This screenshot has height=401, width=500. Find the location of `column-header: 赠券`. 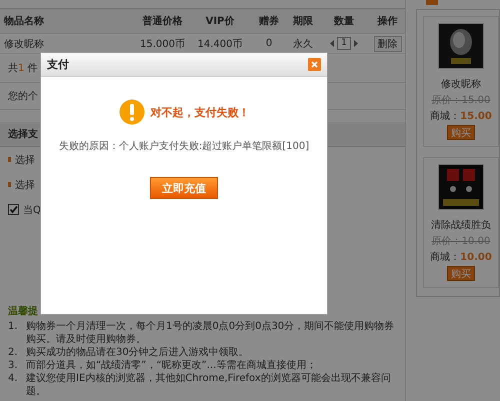

column-header: 赠券 is located at coordinates (269, 21).